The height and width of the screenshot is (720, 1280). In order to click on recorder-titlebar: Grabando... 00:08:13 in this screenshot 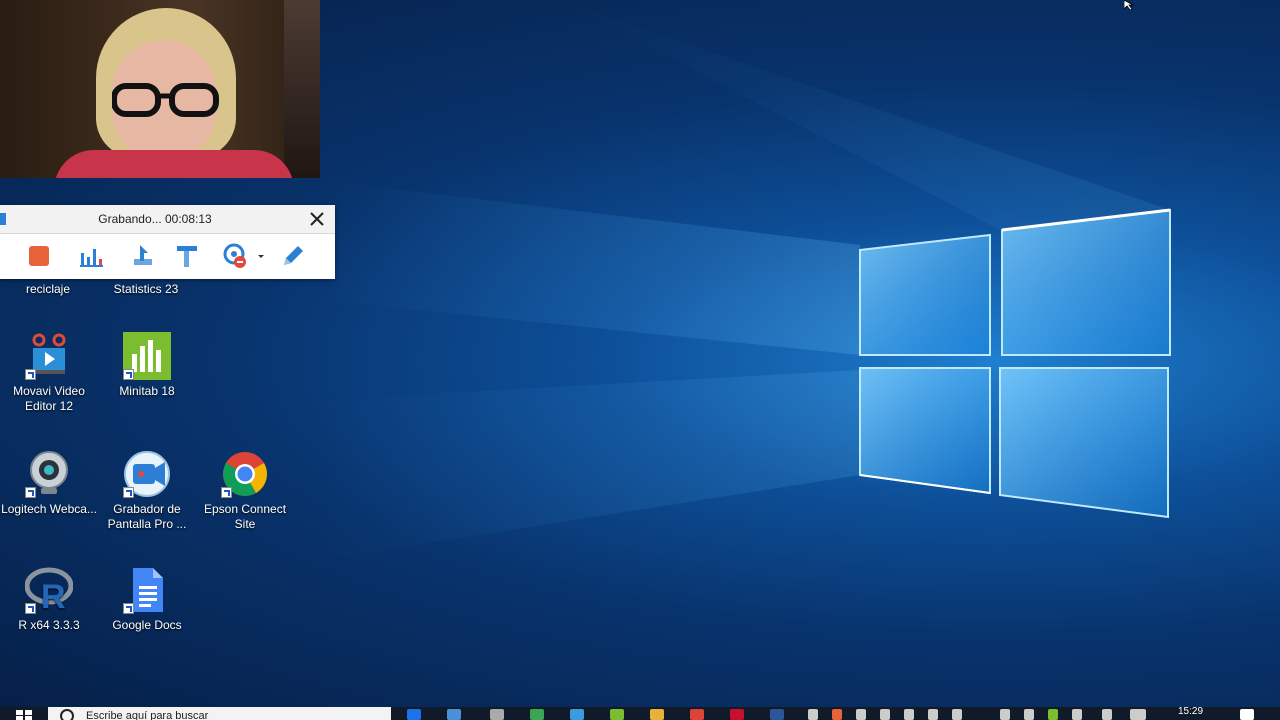, I will do `click(167, 219)`.